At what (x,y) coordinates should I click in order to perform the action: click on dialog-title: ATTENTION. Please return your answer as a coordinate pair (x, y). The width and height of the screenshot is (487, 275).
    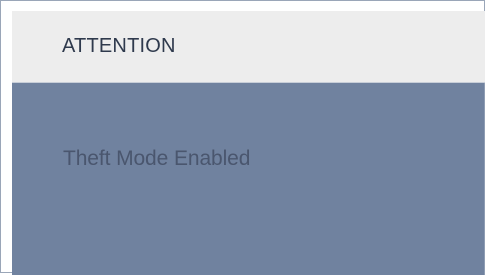
    Looking at the image, I should click on (119, 46).